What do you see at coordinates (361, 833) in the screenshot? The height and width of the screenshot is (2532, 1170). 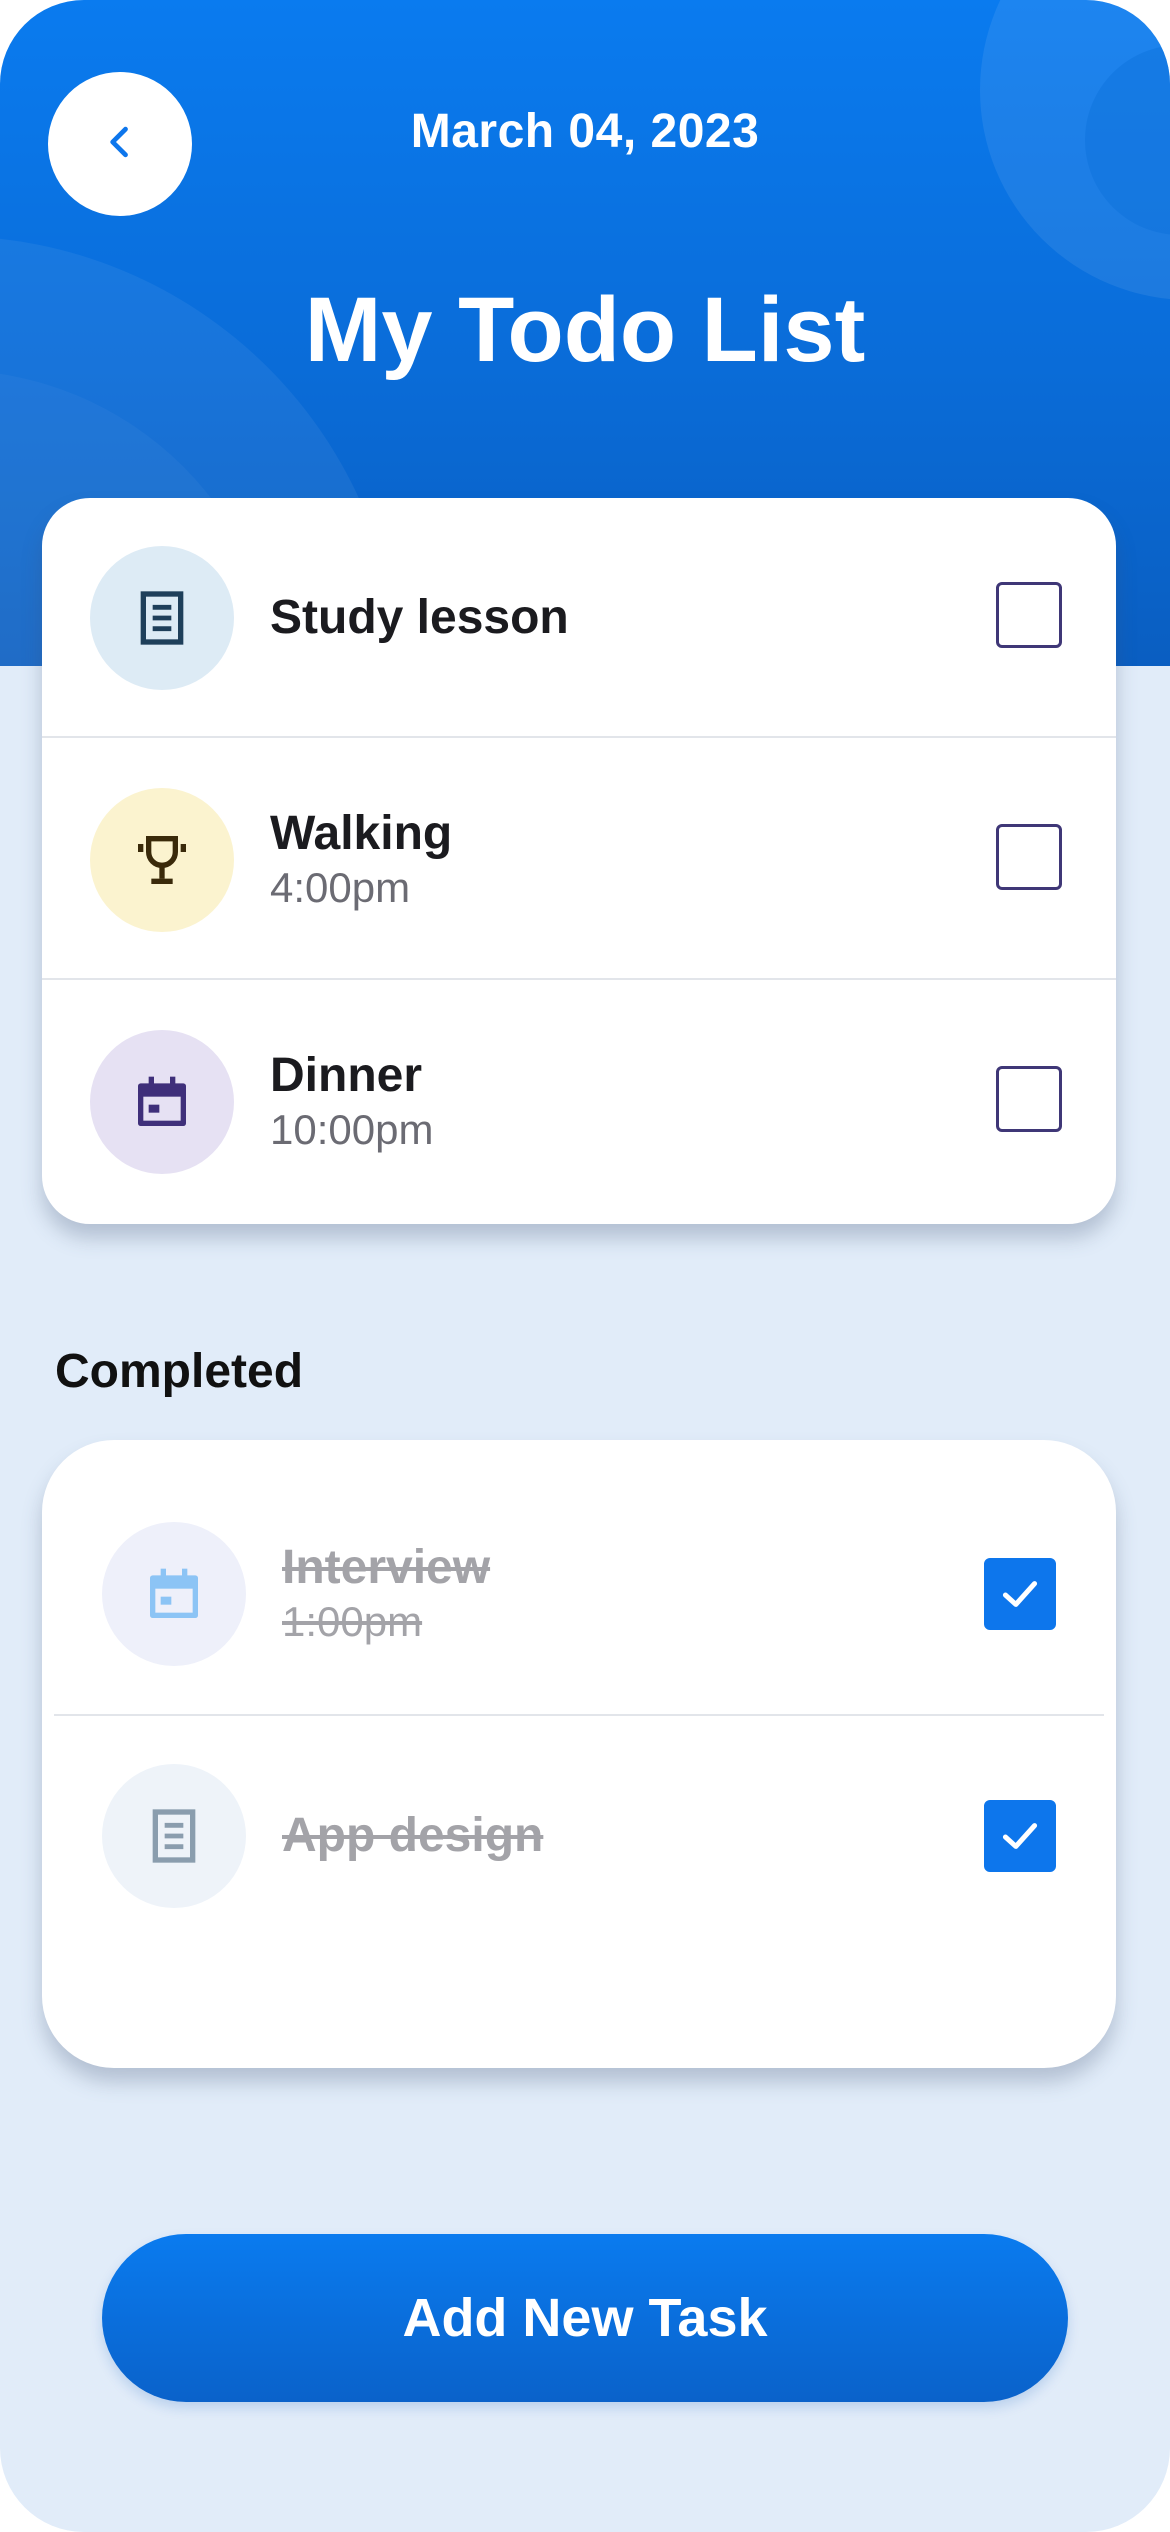 I see `task-title: Walking` at bounding box center [361, 833].